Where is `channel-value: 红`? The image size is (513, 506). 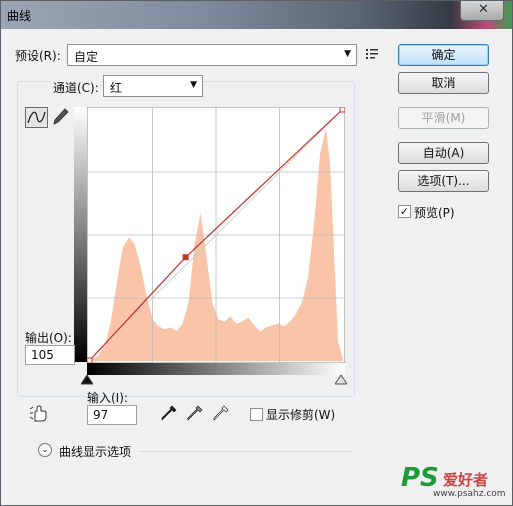 channel-value: 红 is located at coordinates (116, 88).